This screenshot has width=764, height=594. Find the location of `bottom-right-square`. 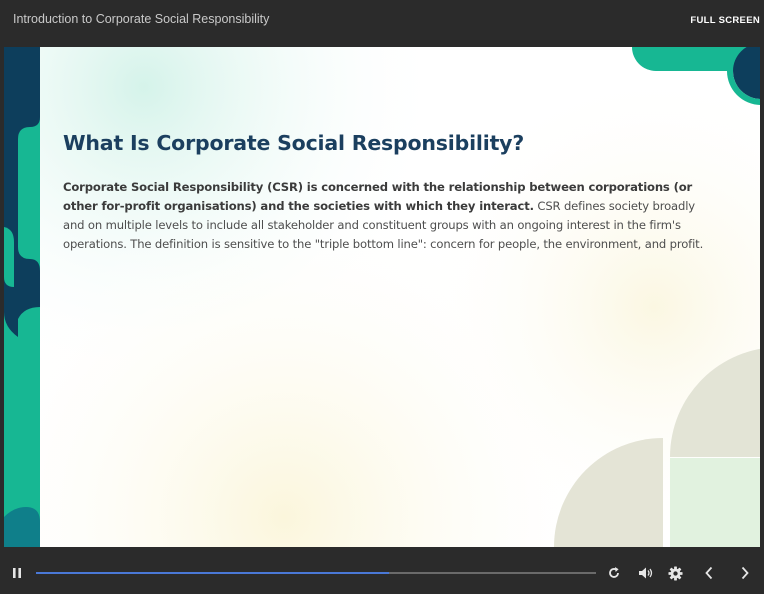

bottom-right-square is located at coordinates (715, 502).